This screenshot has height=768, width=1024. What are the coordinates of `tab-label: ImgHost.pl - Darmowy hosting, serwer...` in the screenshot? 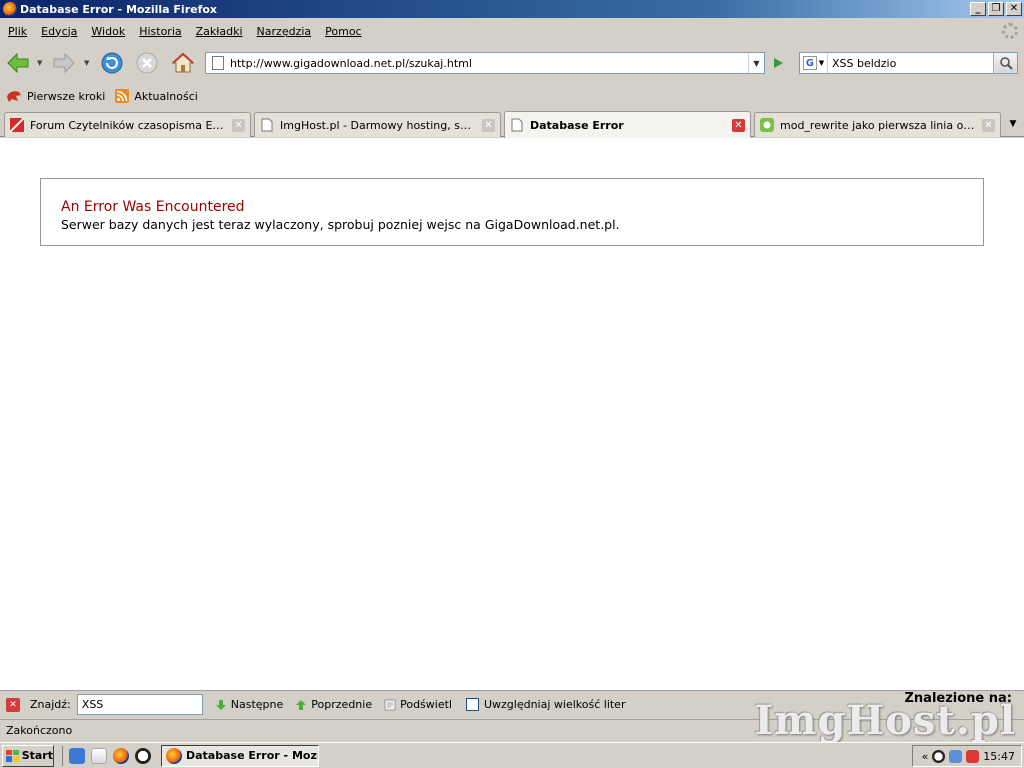 It's located at (378, 125).